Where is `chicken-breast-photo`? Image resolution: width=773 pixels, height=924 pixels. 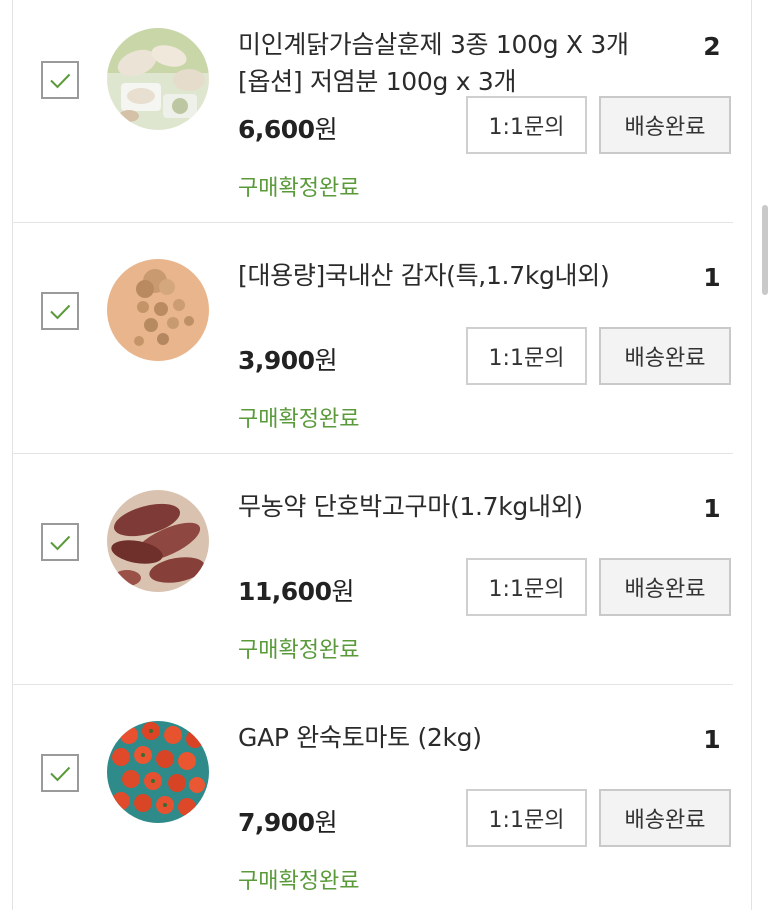
chicken-breast-photo is located at coordinates (158, 79).